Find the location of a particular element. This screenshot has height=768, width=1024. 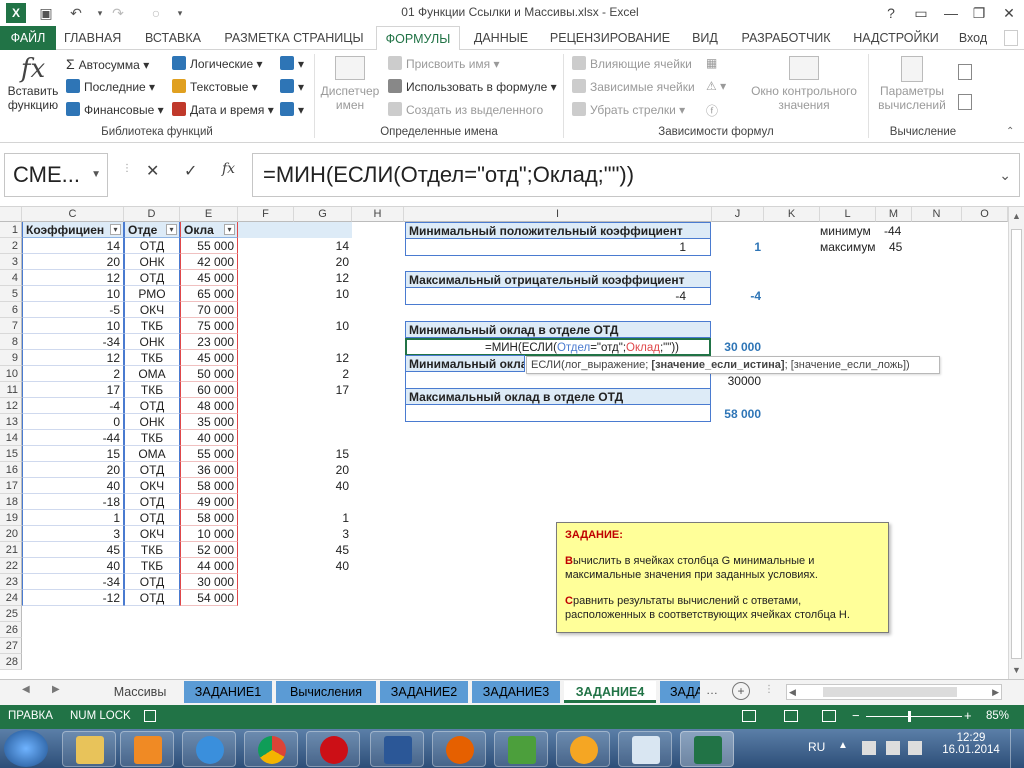

opera-taskbar-icon is located at coordinates (333, 749).